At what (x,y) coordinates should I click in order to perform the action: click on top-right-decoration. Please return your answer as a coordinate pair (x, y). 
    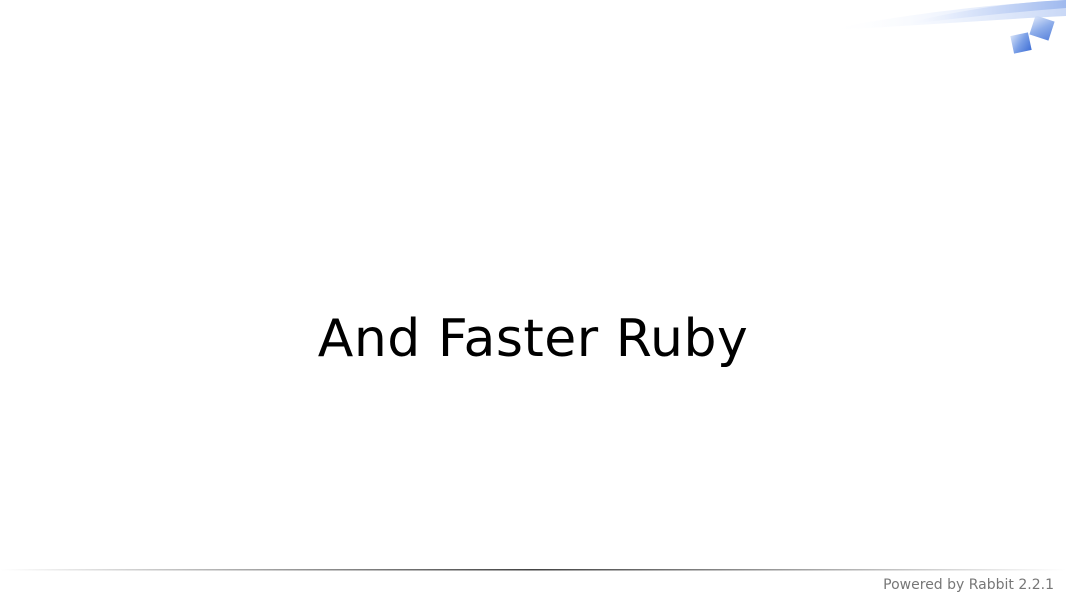
    Looking at the image, I should click on (946, 27).